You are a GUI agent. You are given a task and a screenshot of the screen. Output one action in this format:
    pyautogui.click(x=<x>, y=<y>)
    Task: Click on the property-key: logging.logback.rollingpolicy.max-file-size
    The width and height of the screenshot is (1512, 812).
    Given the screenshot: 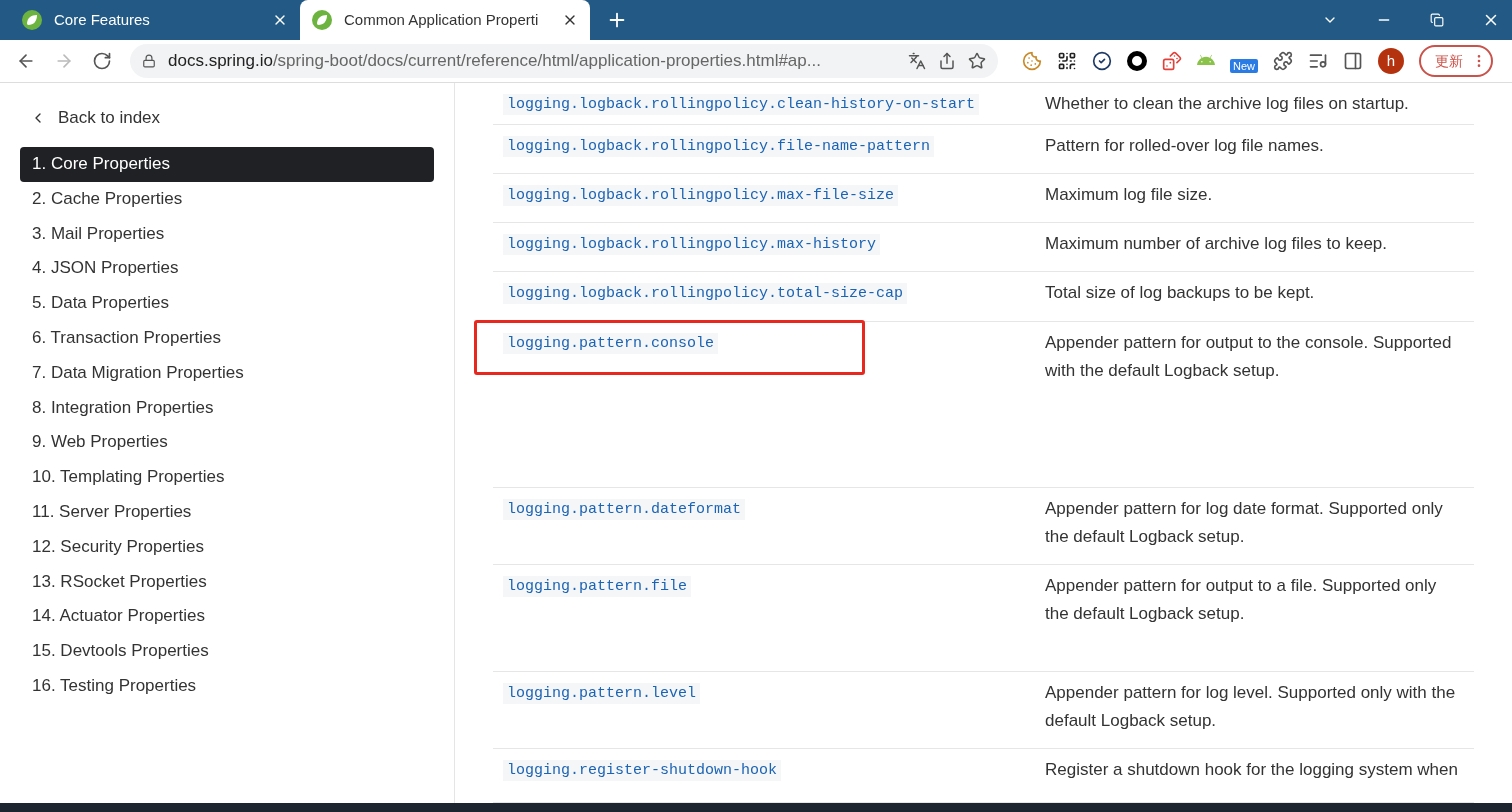 What is the action you would take?
    pyautogui.click(x=701, y=195)
    